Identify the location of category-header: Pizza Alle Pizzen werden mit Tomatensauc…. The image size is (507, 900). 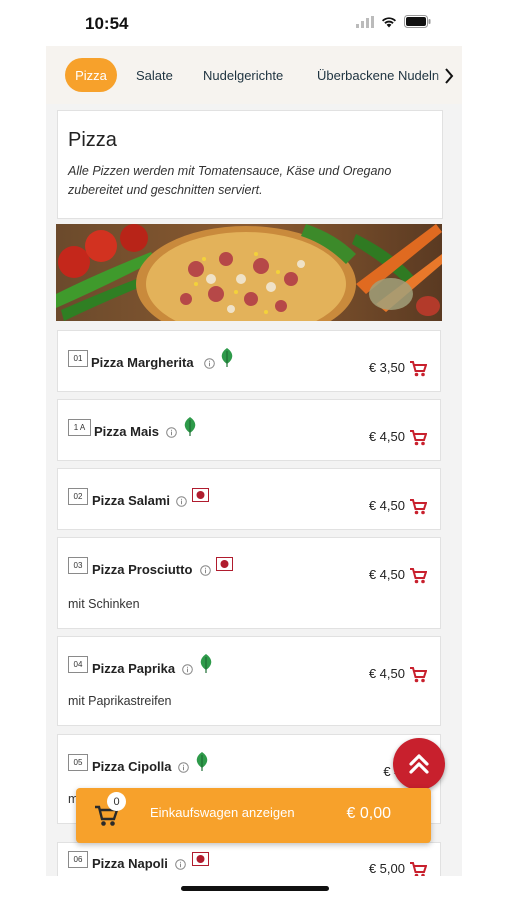
(250, 164).